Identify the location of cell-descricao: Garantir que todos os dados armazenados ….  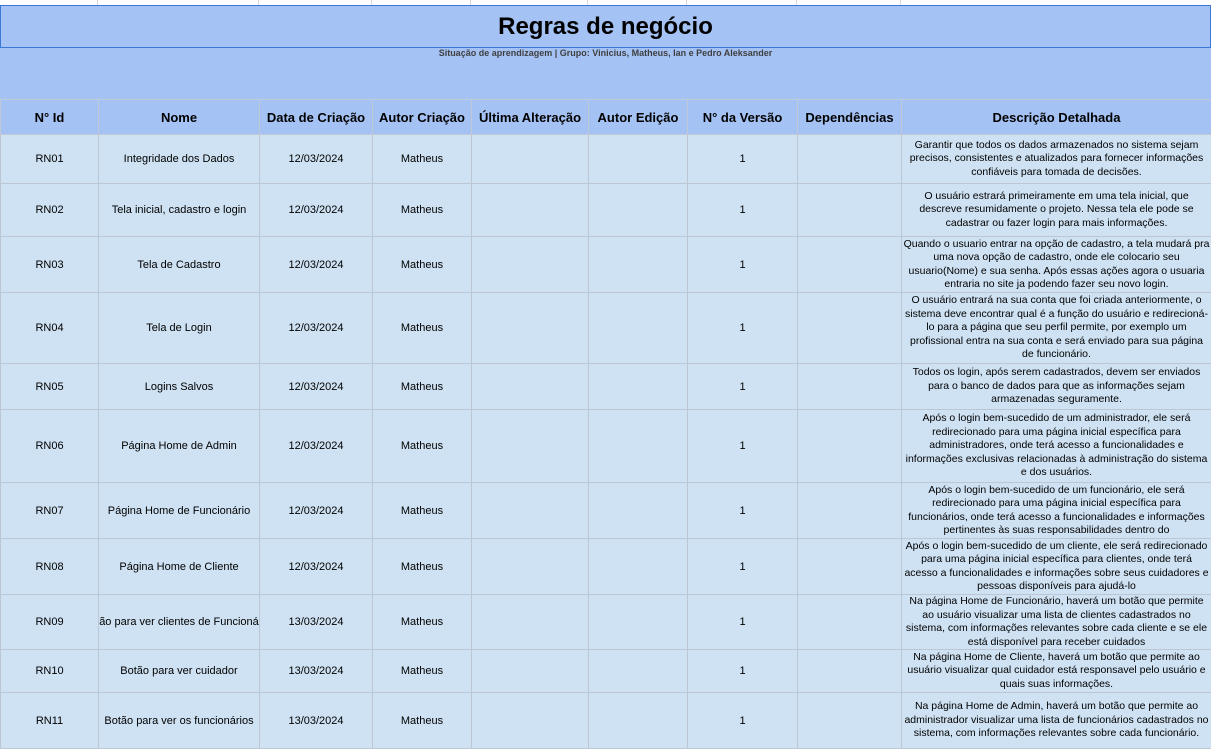
(1056, 159).